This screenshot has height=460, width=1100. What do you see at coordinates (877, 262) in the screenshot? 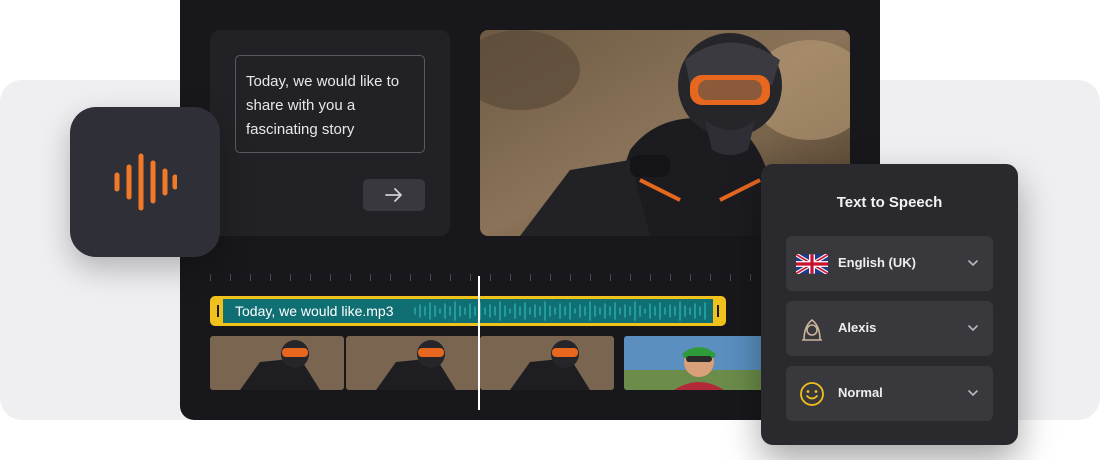
I see `language-value: English (UK)` at bounding box center [877, 262].